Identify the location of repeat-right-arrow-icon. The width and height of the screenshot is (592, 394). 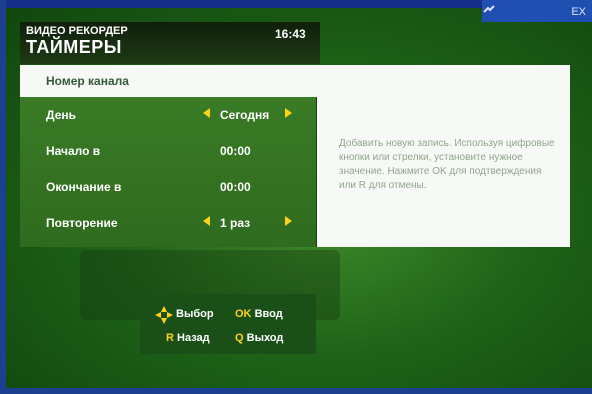
(288, 221).